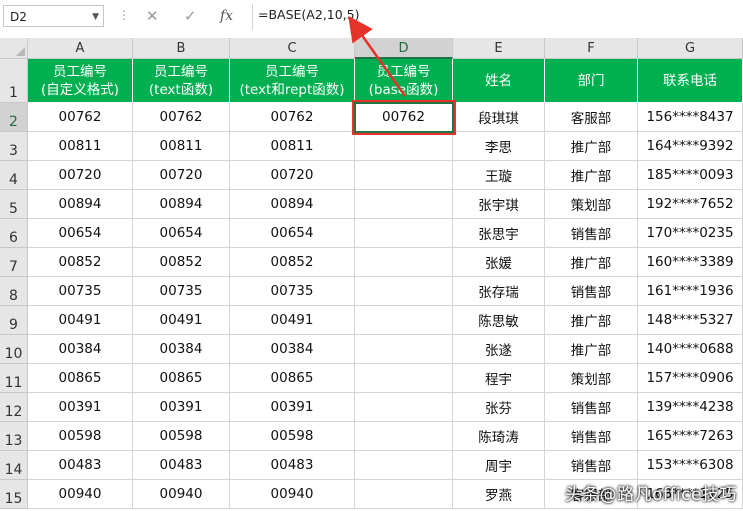 The width and height of the screenshot is (743, 511). I want to click on table-cell: 策划部, so click(591, 378).